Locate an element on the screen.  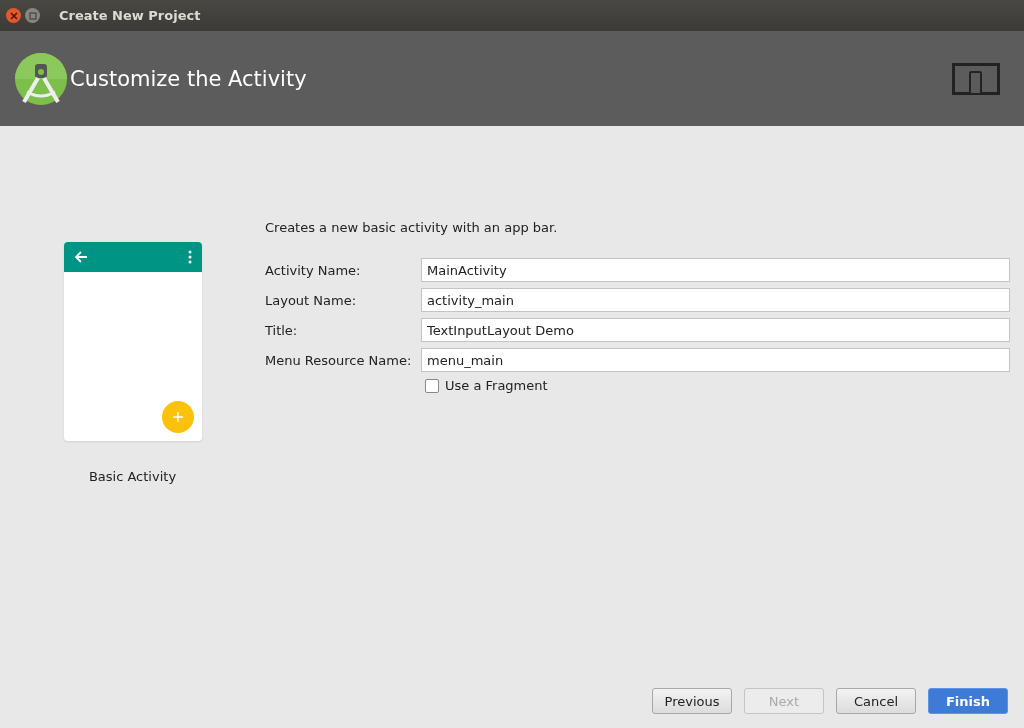
input-field: TextInputLayout Demo is located at coordinates (715, 330).